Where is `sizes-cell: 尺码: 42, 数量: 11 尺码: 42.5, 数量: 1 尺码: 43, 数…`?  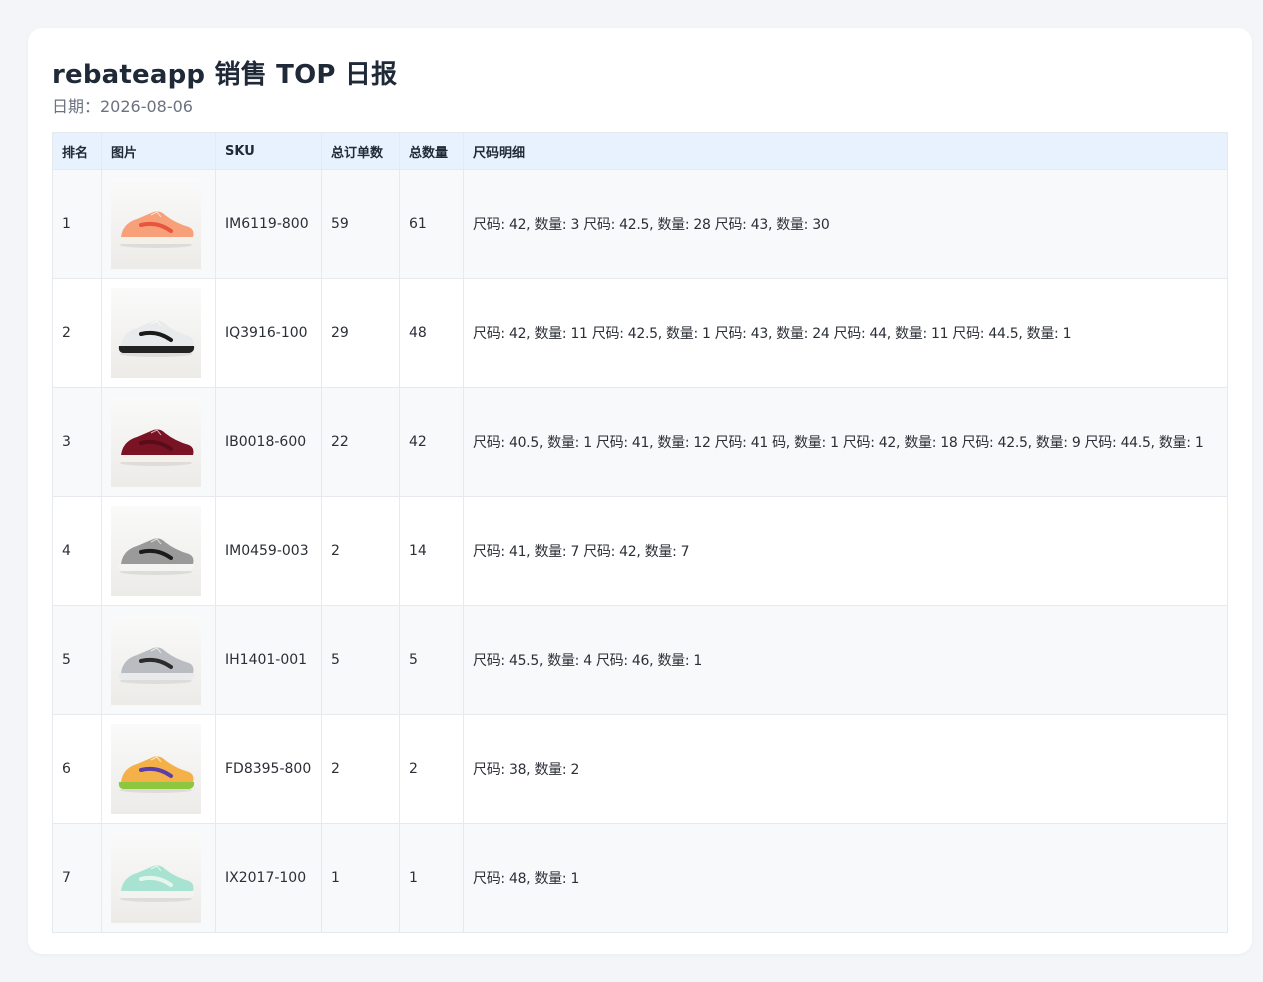 sizes-cell: 尺码: 42, 数量: 11 尺码: 42.5, 数量: 1 尺码: 43, 数… is located at coordinates (845, 333).